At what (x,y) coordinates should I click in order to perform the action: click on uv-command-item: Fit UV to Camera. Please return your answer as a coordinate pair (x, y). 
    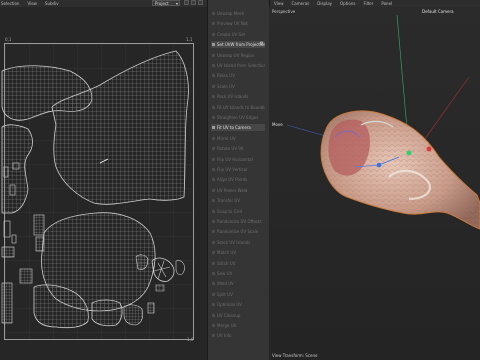
    Looking at the image, I should click on (238, 128).